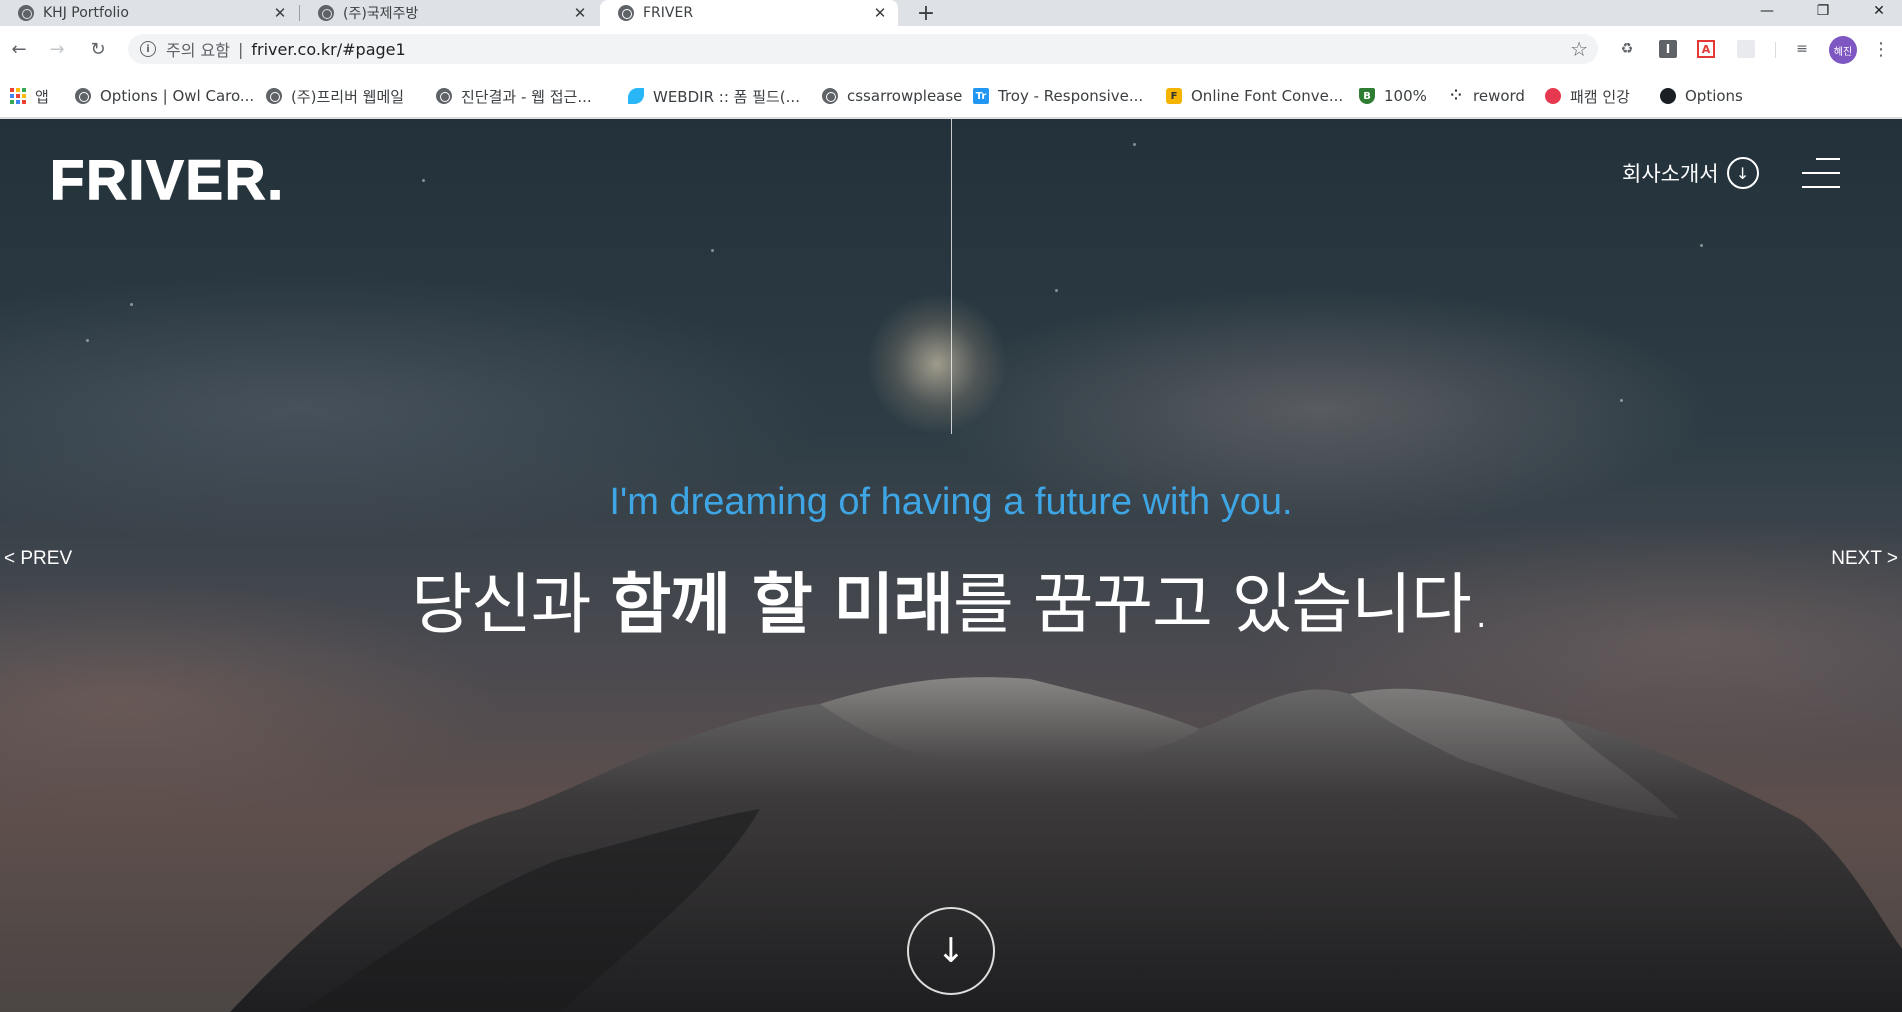 The width and height of the screenshot is (1902, 1012). I want to click on address-bar: i 주의 요함 | friver.co.kr/#page1 ☆, so click(863, 49).